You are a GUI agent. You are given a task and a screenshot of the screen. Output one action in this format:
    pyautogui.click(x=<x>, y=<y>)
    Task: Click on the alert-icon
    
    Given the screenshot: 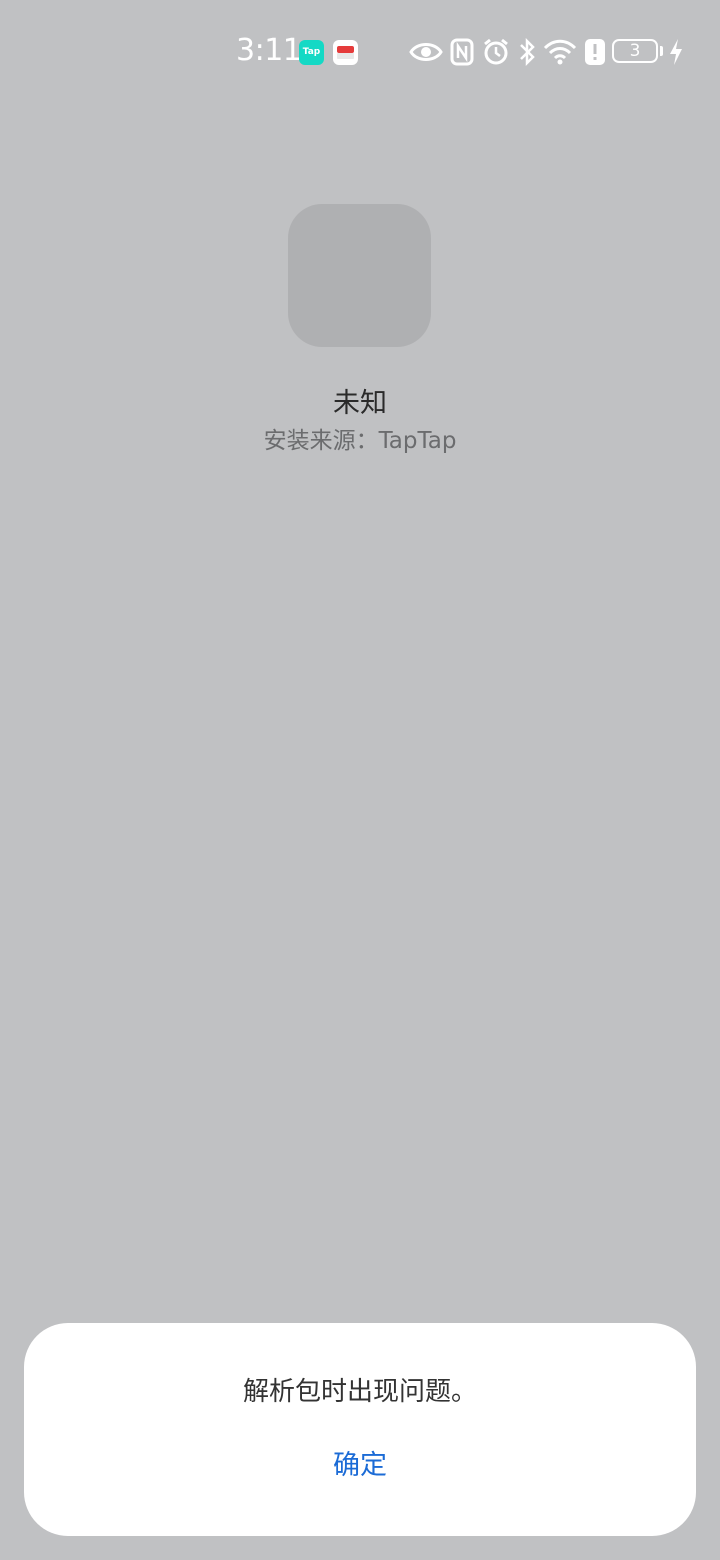 What is the action you would take?
    pyautogui.click(x=595, y=52)
    